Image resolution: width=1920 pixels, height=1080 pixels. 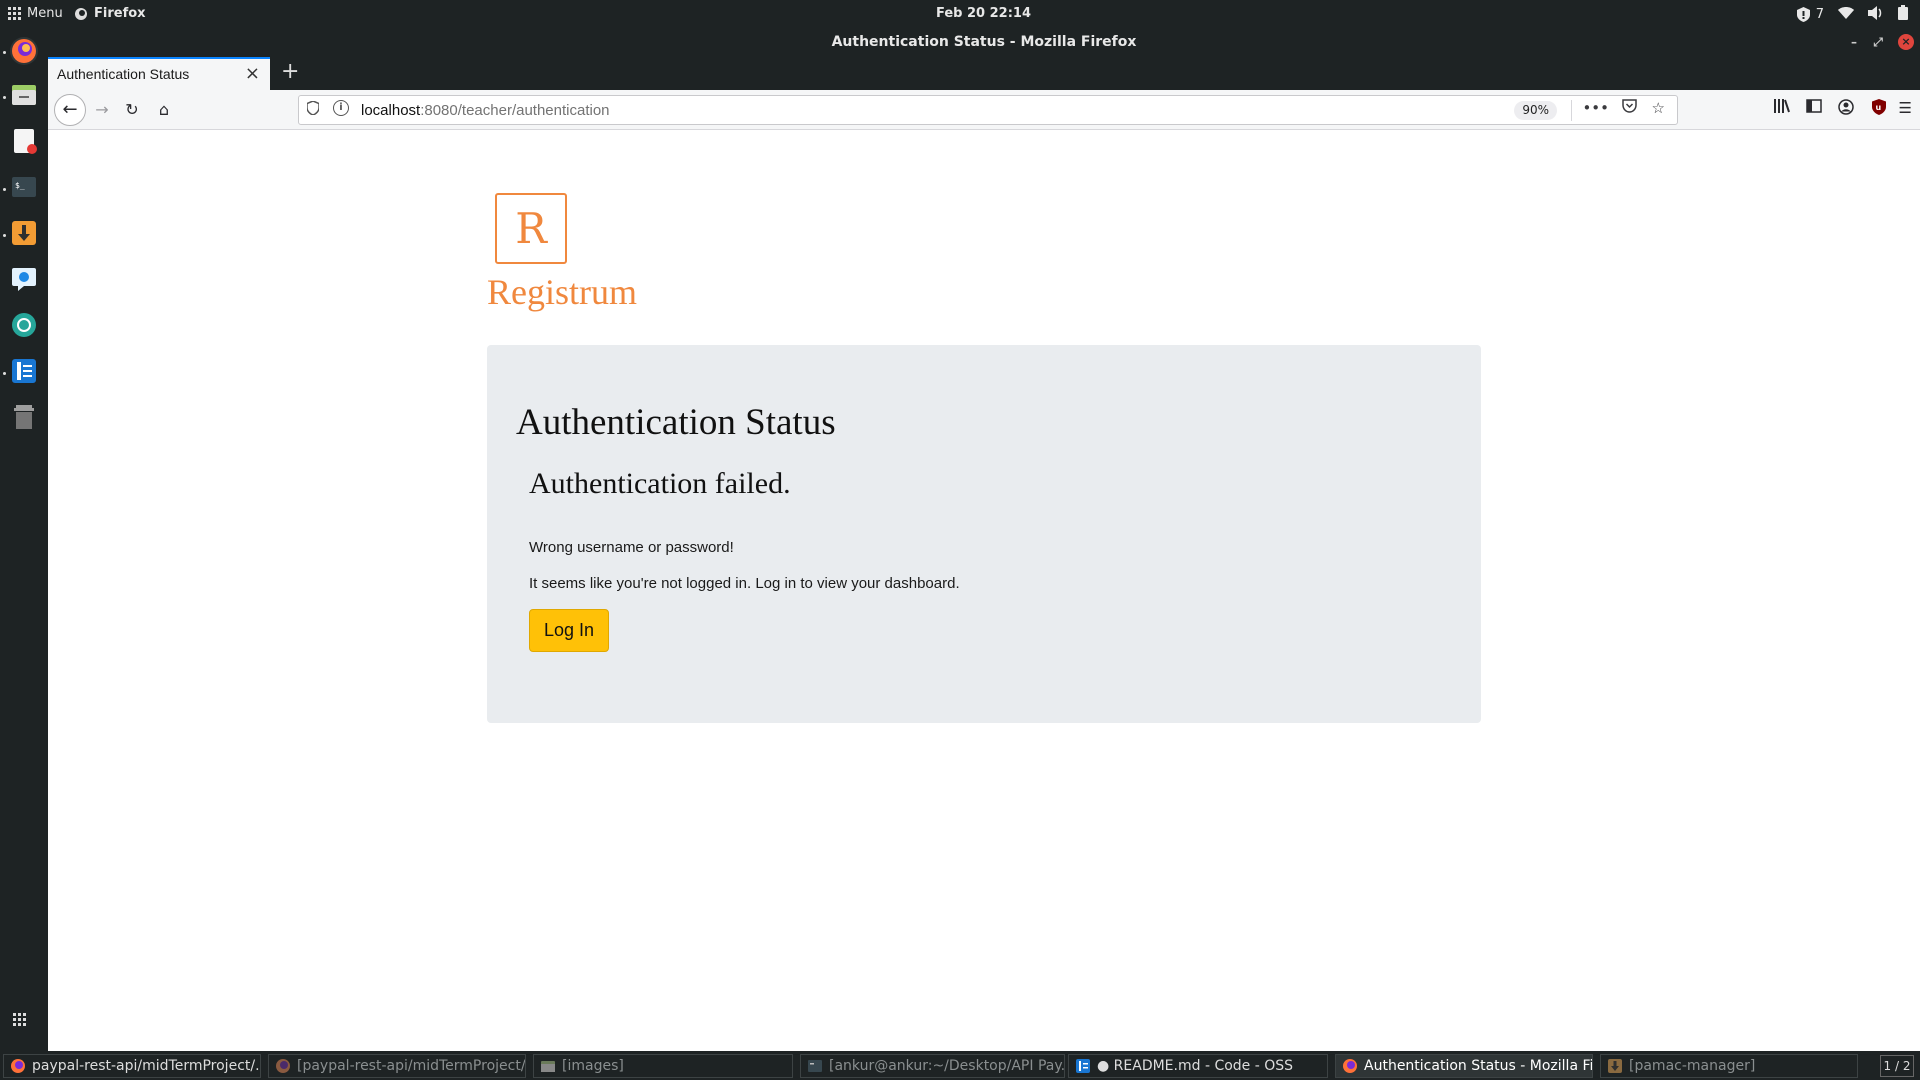 I want to click on page-title: Authentication Status, so click(x=676, y=422).